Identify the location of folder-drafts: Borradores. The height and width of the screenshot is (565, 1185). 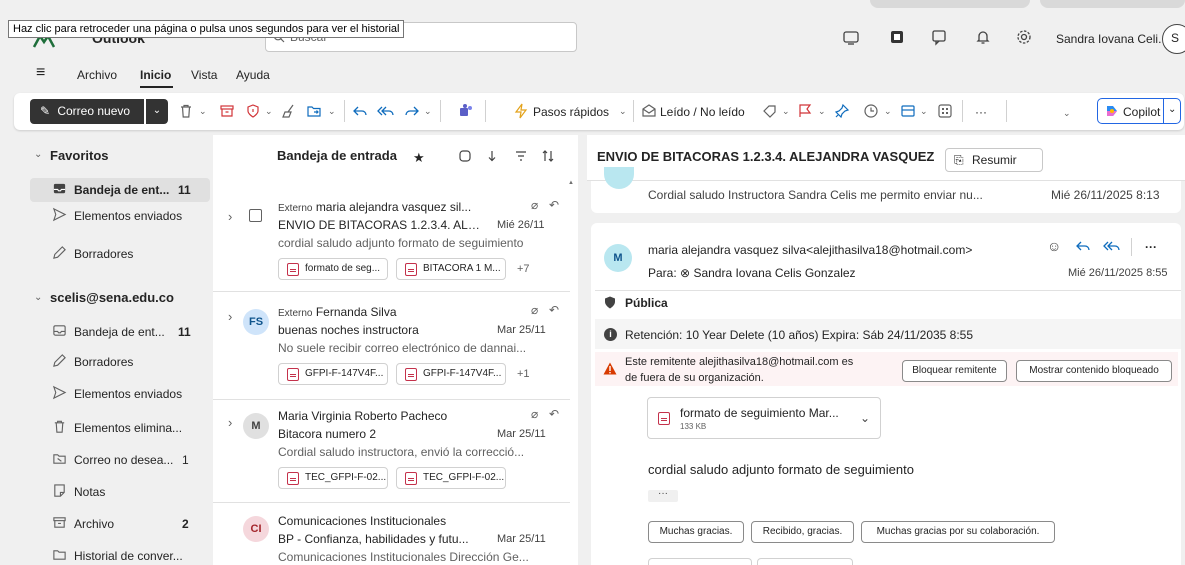
(120, 362).